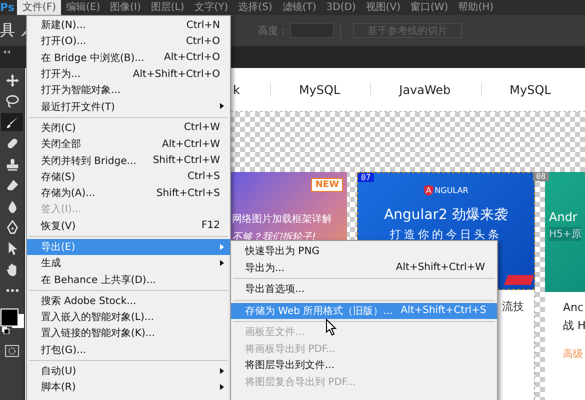 The image size is (585, 400). I want to click on nav-link: JavaWeb, so click(425, 89).